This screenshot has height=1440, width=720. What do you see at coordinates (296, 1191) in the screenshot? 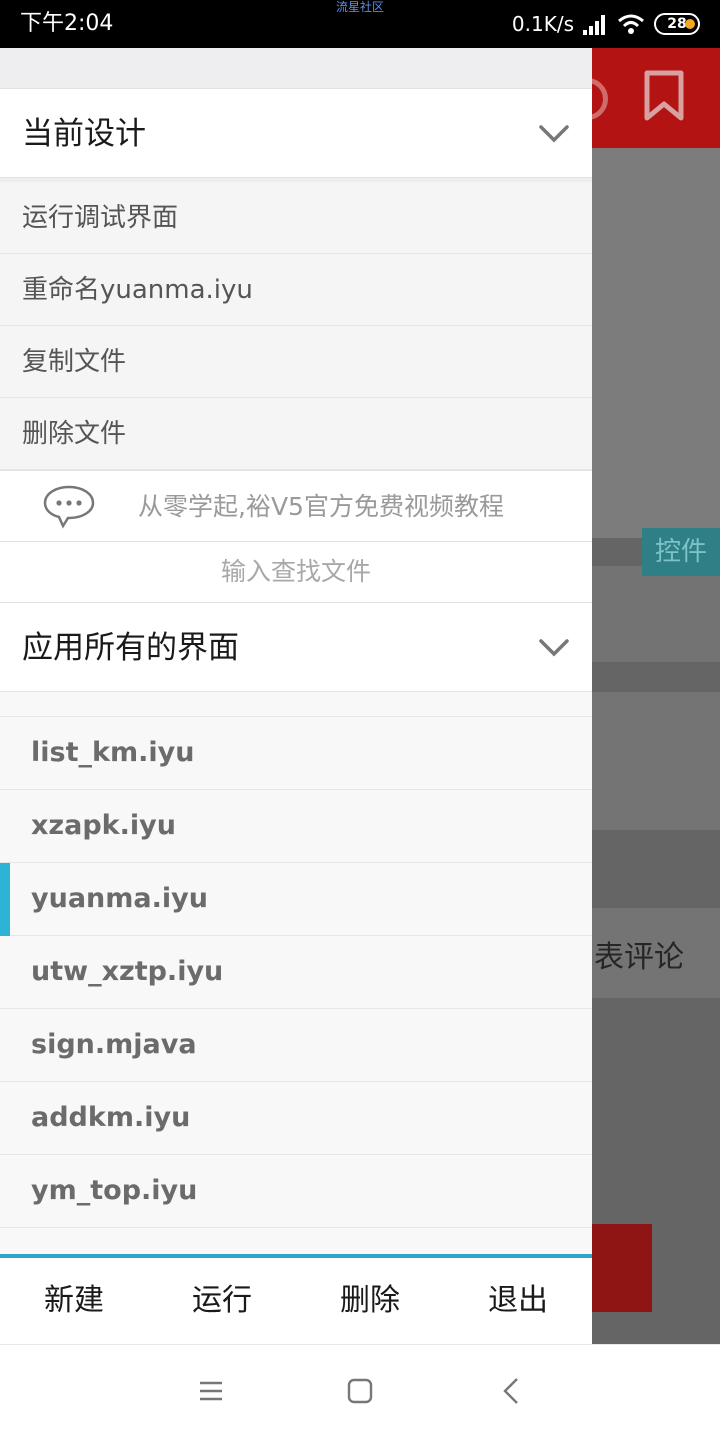
I see `file-item: ym_top.iyu` at bounding box center [296, 1191].